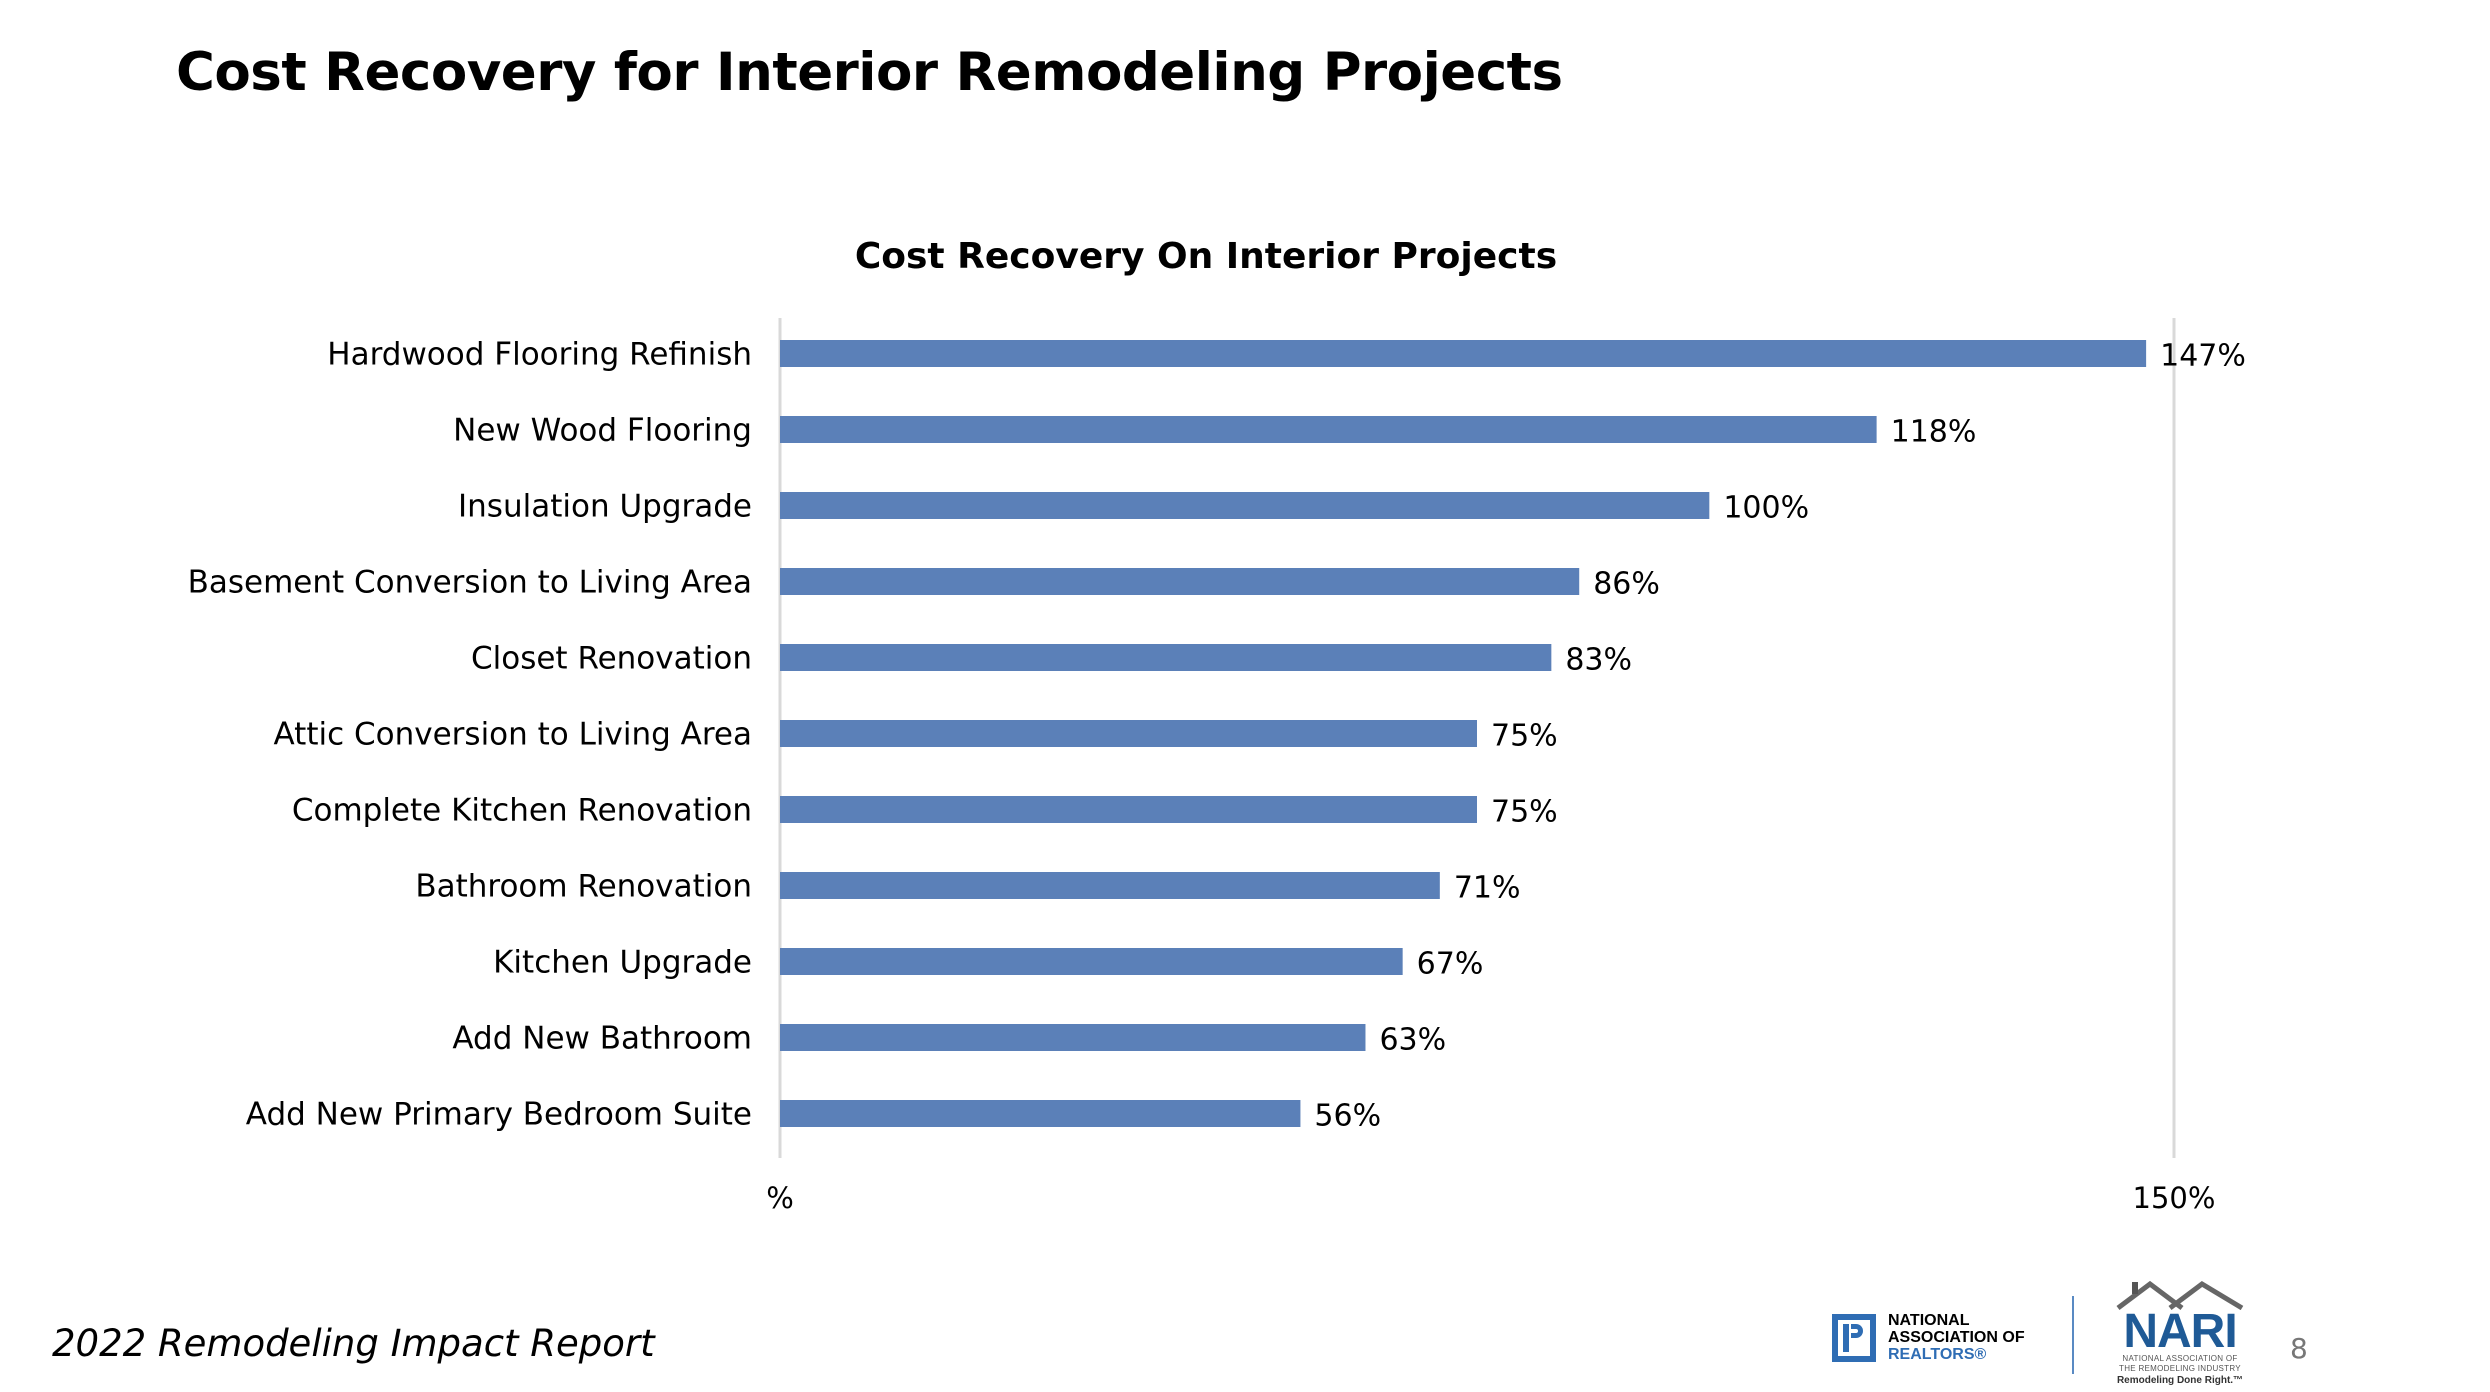 The width and height of the screenshot is (2490, 1392). I want to click on nari-tagline: Remodeling Done Right.™, so click(2180, 1380).